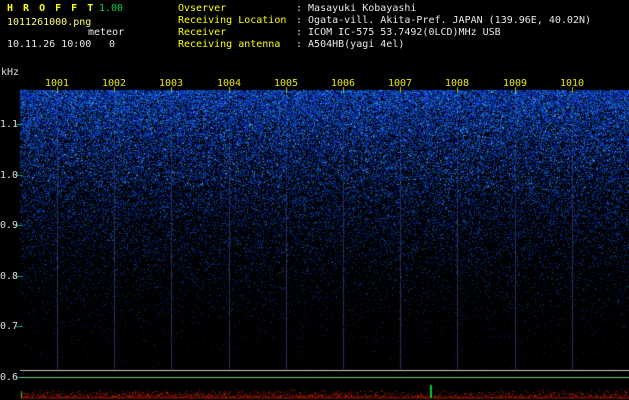  I want to click on freq-tick-label: 1.0, so click(9, 175).